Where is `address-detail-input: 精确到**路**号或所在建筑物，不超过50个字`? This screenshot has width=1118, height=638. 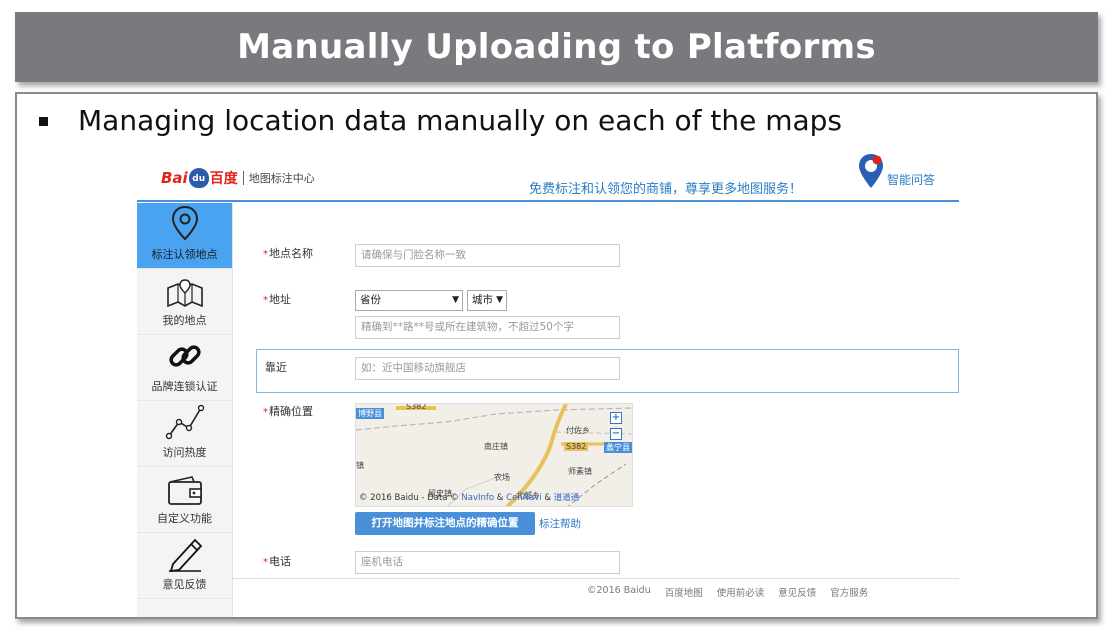
address-detail-input: 精确到**路**号或所在建筑物，不超过50个字 is located at coordinates (487, 327).